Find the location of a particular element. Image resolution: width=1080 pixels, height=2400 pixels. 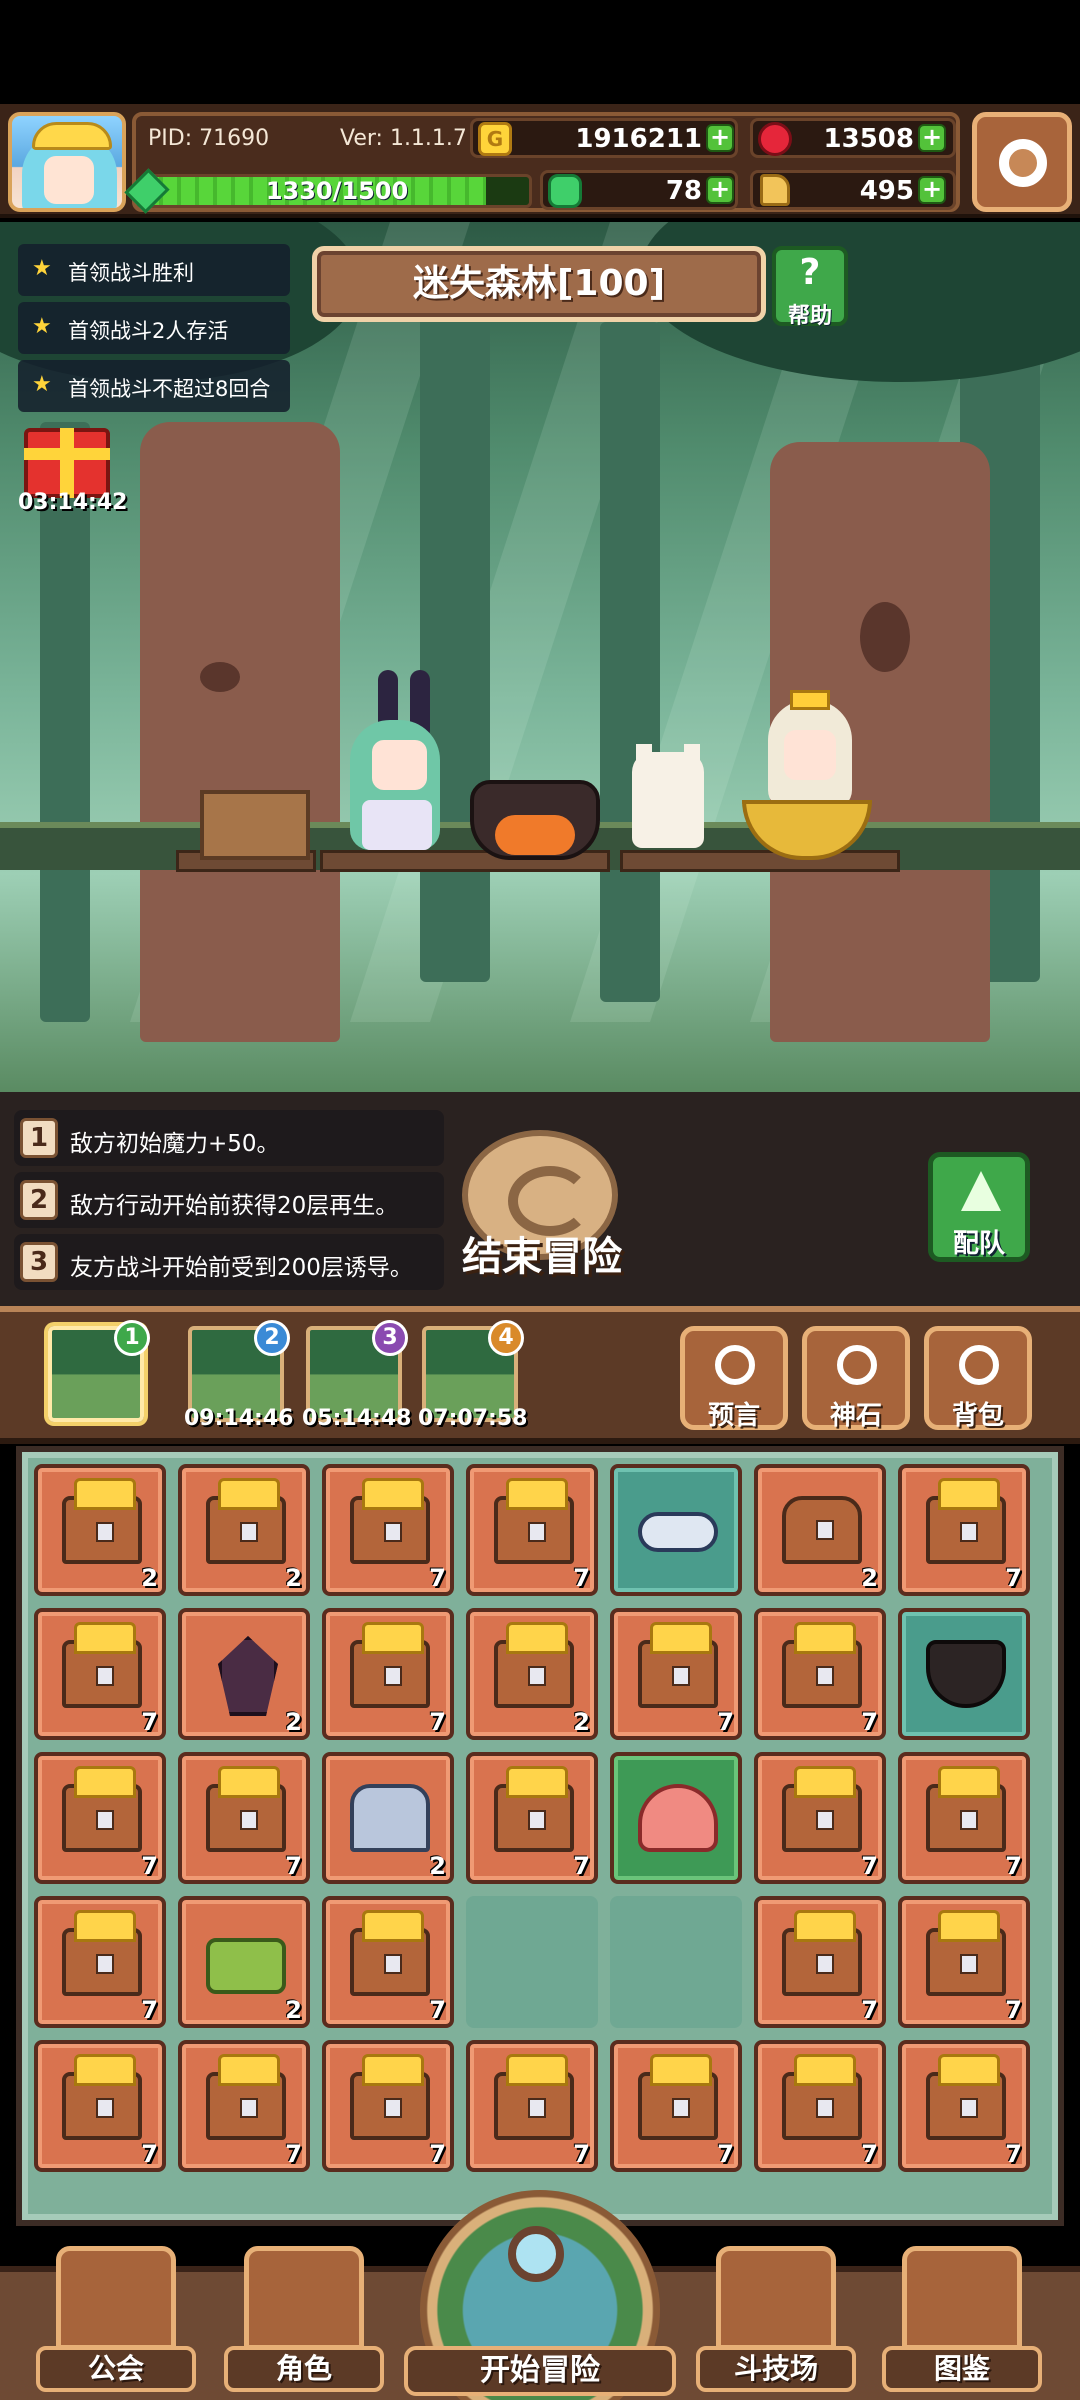

quest-text: 首领战斗2人存活 is located at coordinates (148, 331).